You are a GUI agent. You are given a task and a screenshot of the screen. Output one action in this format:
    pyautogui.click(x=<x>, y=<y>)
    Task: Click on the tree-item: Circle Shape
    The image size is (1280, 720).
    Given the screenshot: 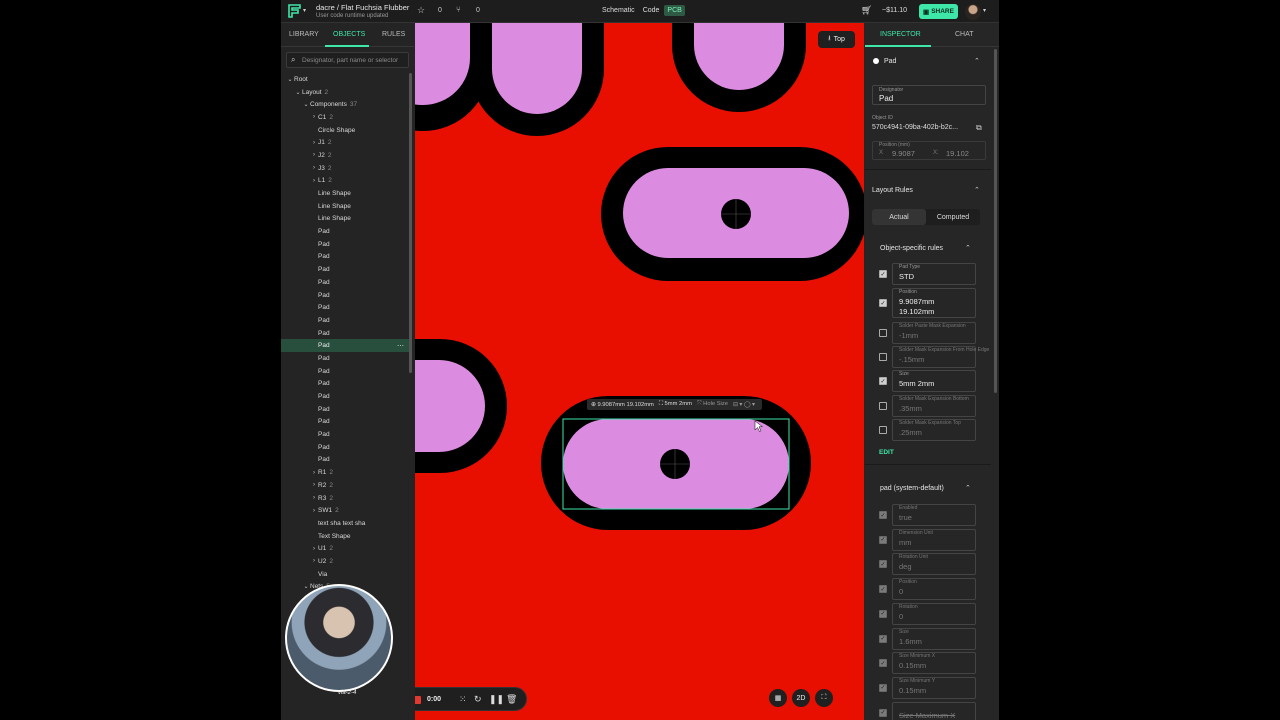 What is the action you would take?
    pyautogui.click(x=345, y=130)
    